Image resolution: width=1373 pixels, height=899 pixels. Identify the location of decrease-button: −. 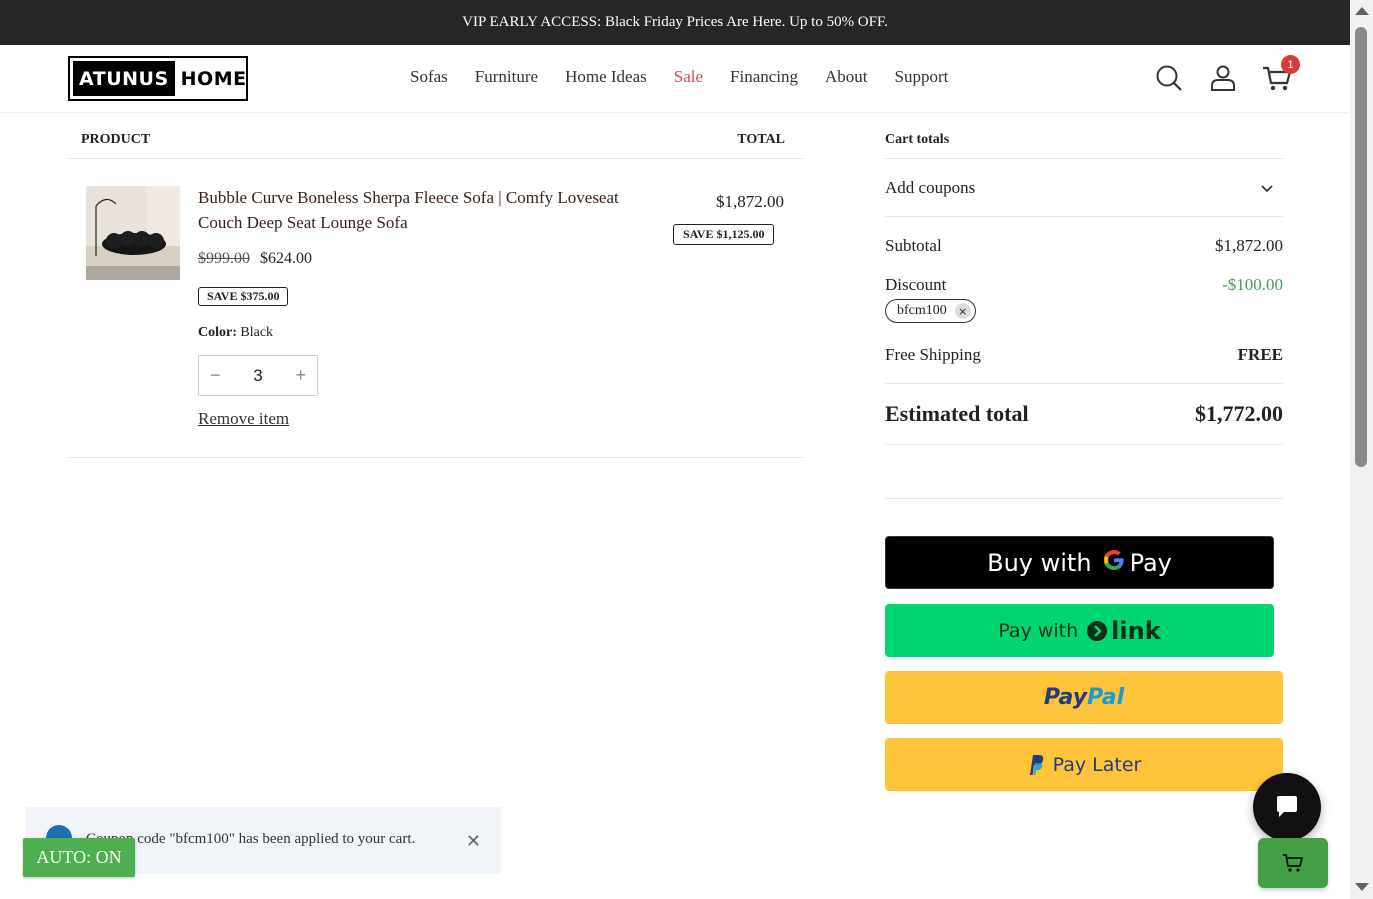
(215, 375).